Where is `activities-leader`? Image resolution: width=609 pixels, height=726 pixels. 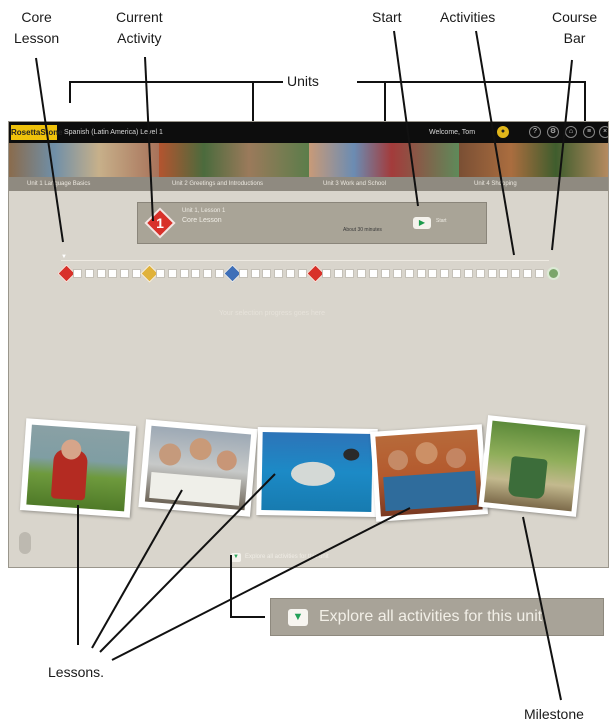
activities-leader is located at coordinates (495, 143).